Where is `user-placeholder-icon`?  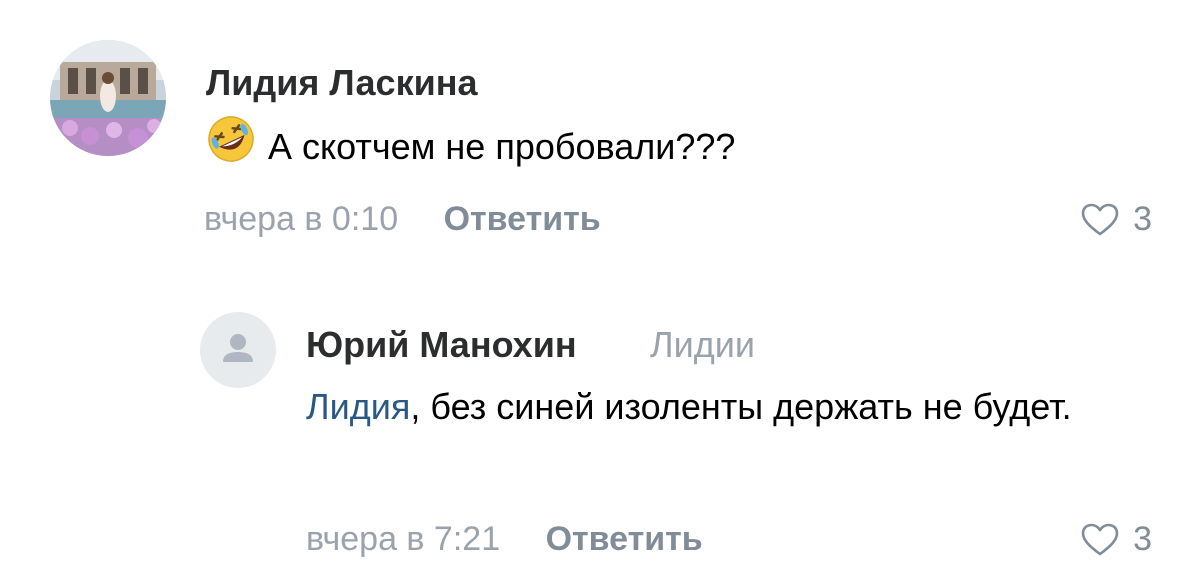 user-placeholder-icon is located at coordinates (238, 348).